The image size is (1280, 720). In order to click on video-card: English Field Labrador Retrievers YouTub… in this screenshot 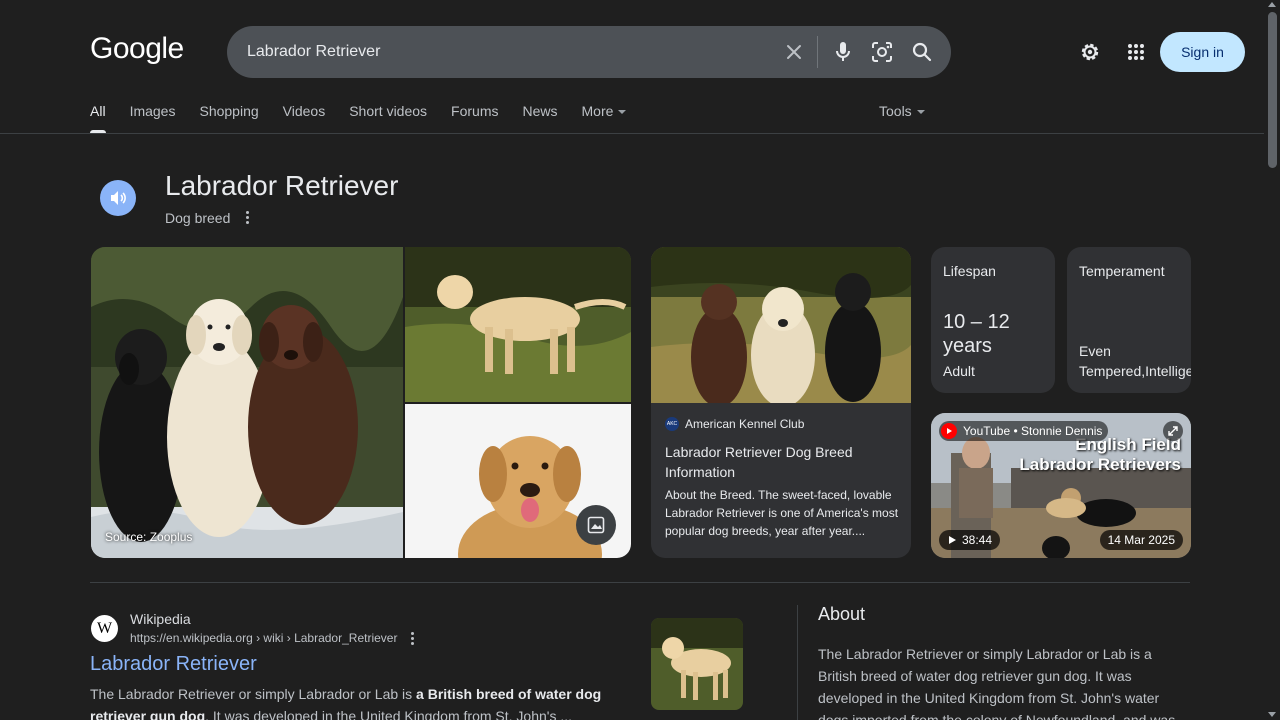, I will do `click(1061, 485)`.